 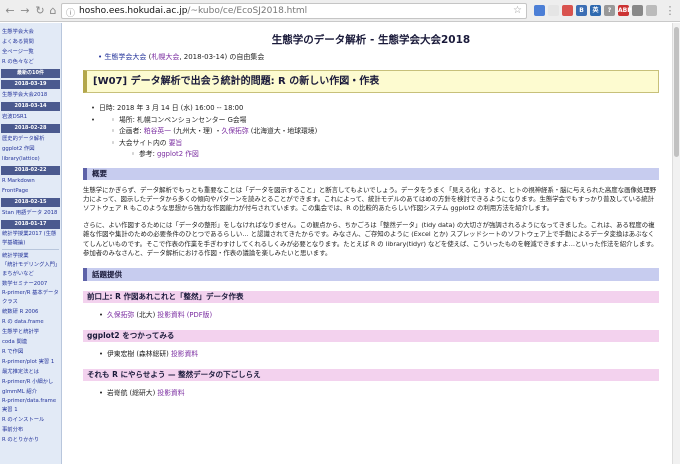 What do you see at coordinates (70, 12) in the screenshot?
I see `info-icon: ⓘ` at bounding box center [70, 12].